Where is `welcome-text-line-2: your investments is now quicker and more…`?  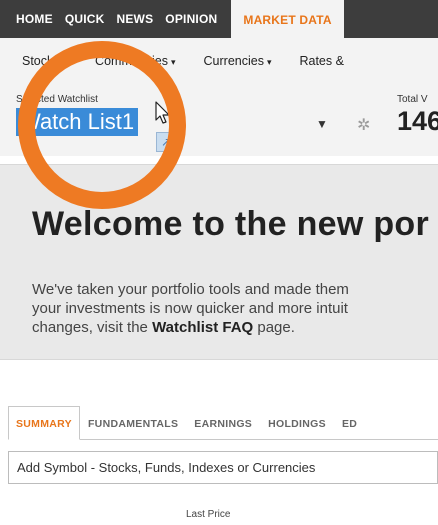 welcome-text-line-2: your investments is now quicker and more… is located at coordinates (190, 308).